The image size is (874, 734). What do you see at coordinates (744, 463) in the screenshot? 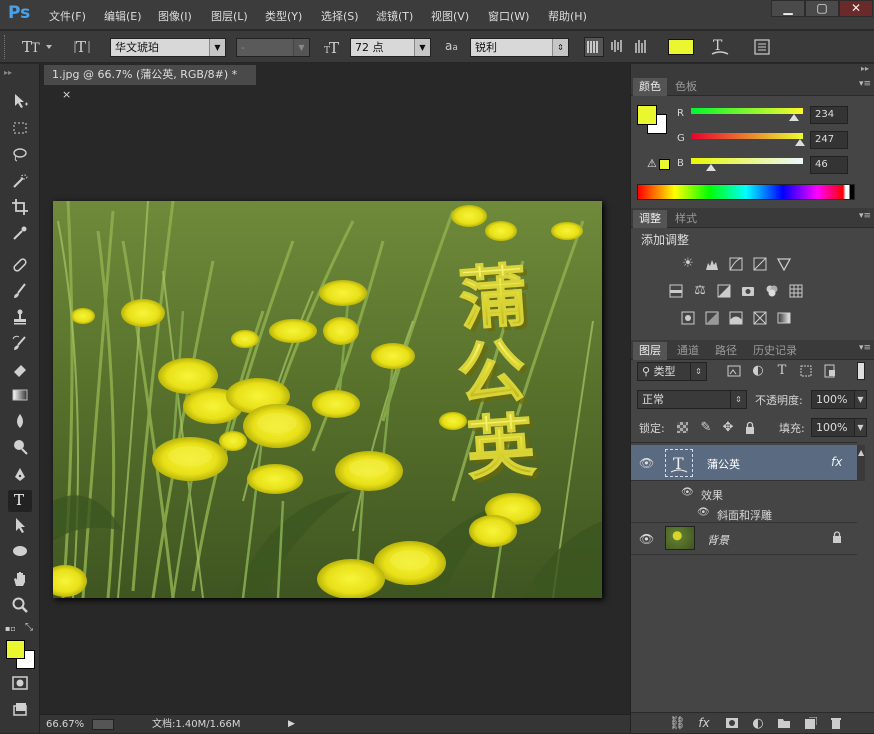
I see `layer-row-text: 👁 T 蒲公英 fx` at bounding box center [744, 463].